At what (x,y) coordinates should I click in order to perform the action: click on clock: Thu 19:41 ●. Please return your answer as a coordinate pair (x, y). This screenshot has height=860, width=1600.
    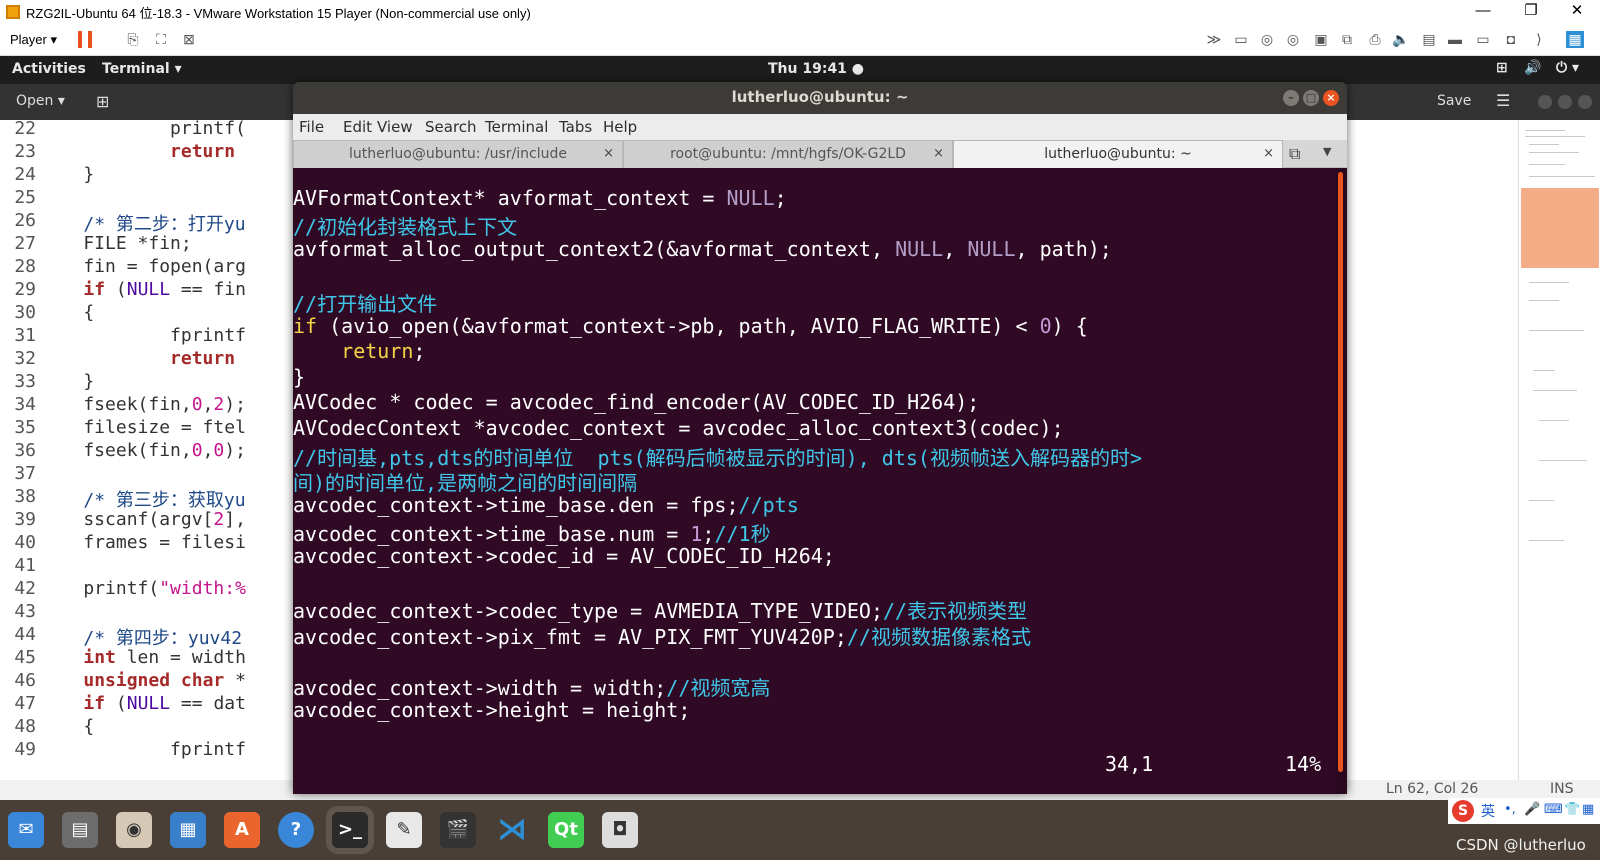
    Looking at the image, I should click on (816, 69).